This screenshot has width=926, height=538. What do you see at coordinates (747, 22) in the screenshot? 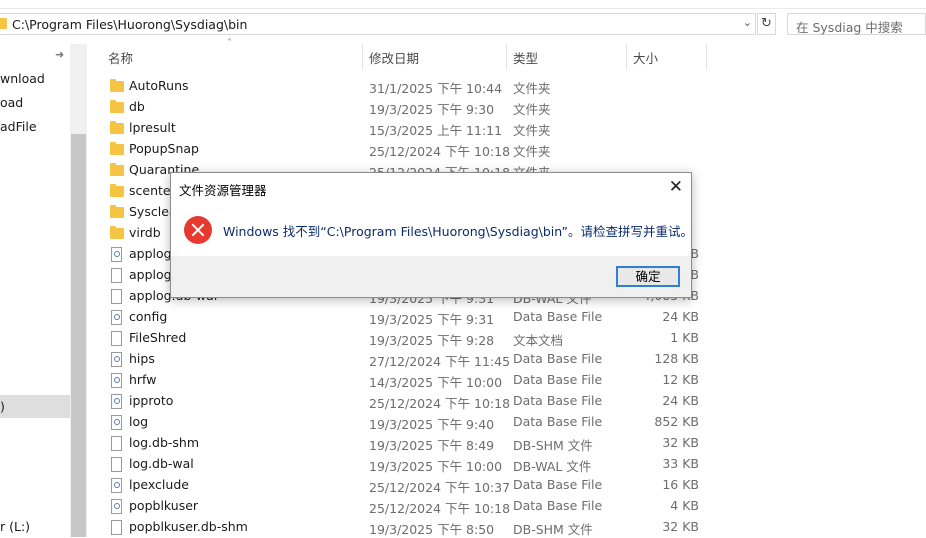
I see `chevron-down-icon: ⌄` at bounding box center [747, 22].